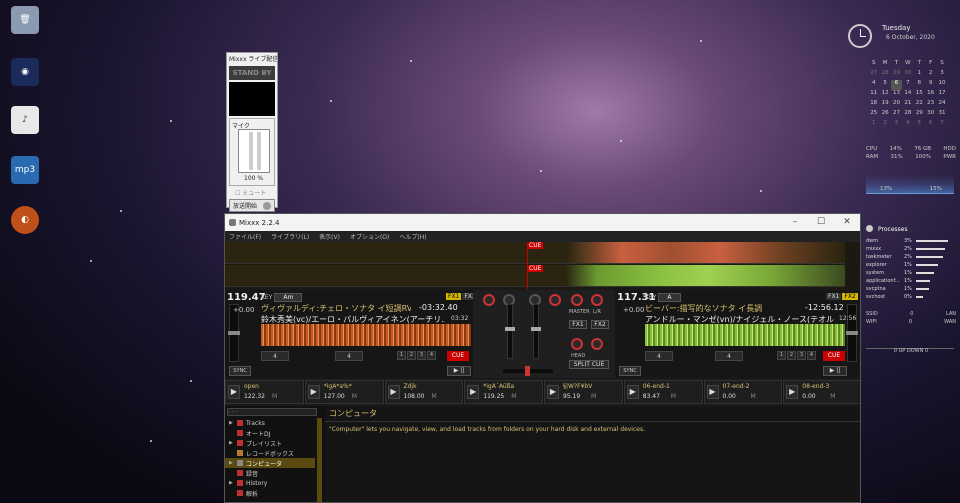 The height and width of the screenshot is (503, 960). Describe the element at coordinates (329, 236) in the screenshot. I see `menu-view: 表示(V)` at that location.